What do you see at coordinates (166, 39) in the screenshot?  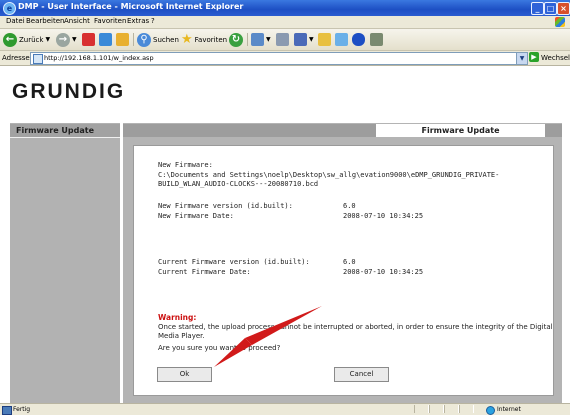 I see `search-label: Suchen` at bounding box center [166, 39].